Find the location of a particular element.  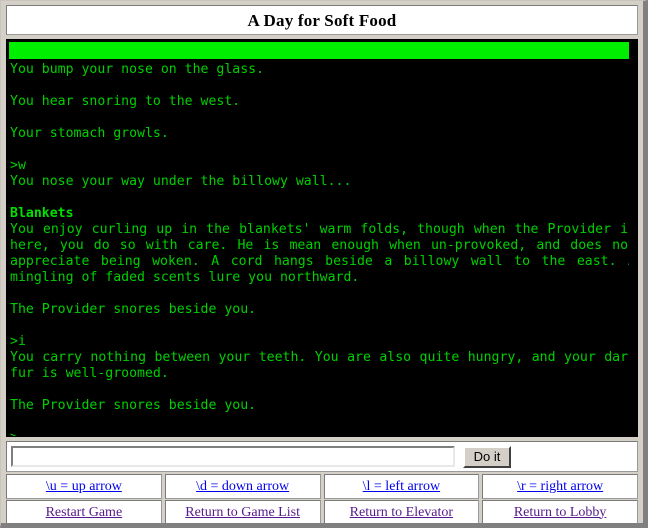

command-panel: Do it is located at coordinates (322, 456).